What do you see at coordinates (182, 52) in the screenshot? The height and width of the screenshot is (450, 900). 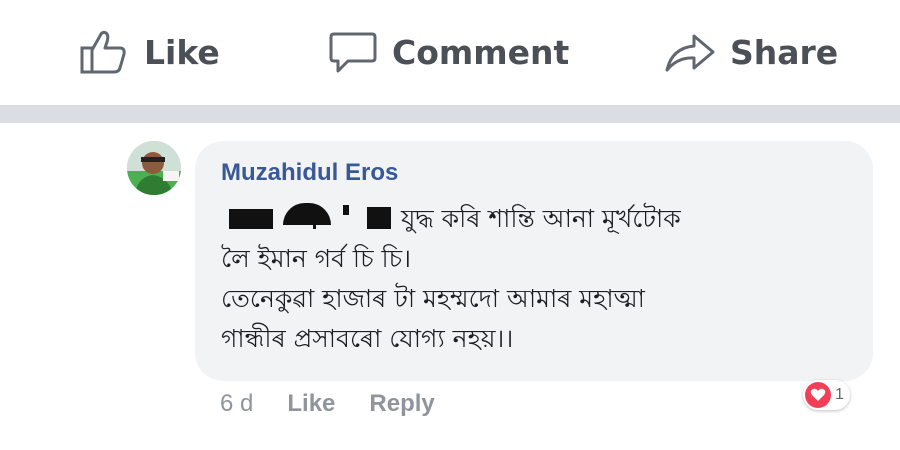 I see `like-label: Like` at bounding box center [182, 52].